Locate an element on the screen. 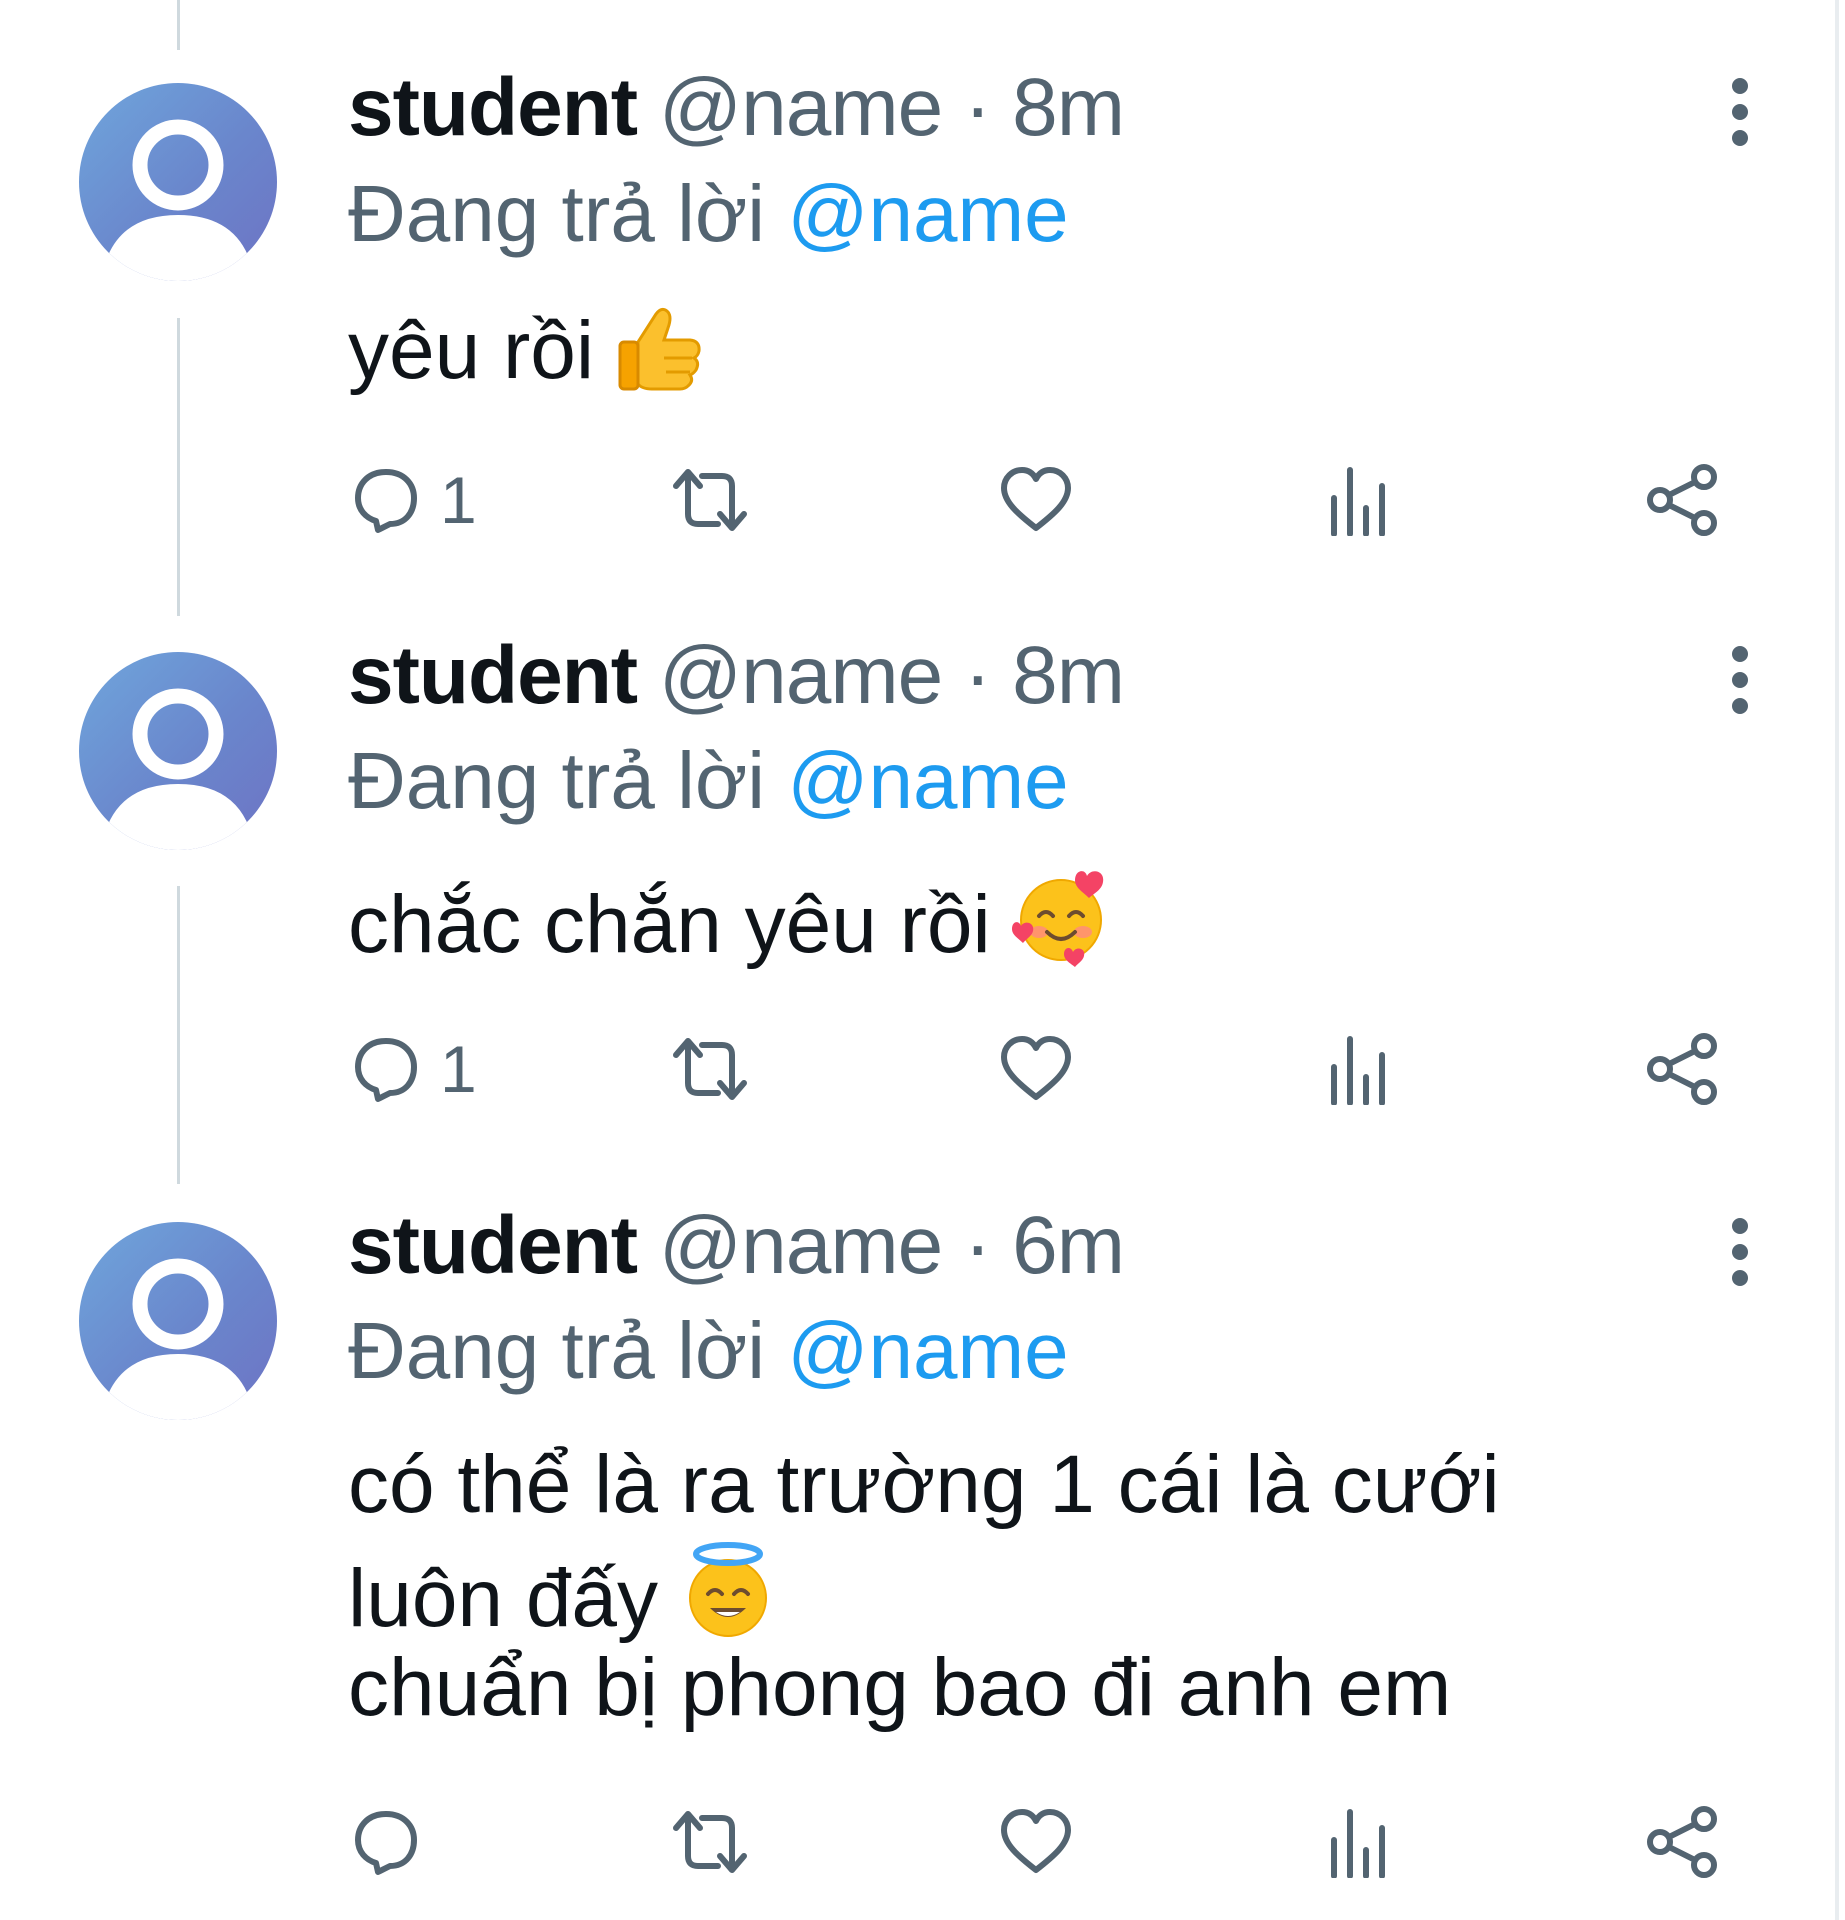  smiling-face-with-hearts-icon is located at coordinates (1061, 928).